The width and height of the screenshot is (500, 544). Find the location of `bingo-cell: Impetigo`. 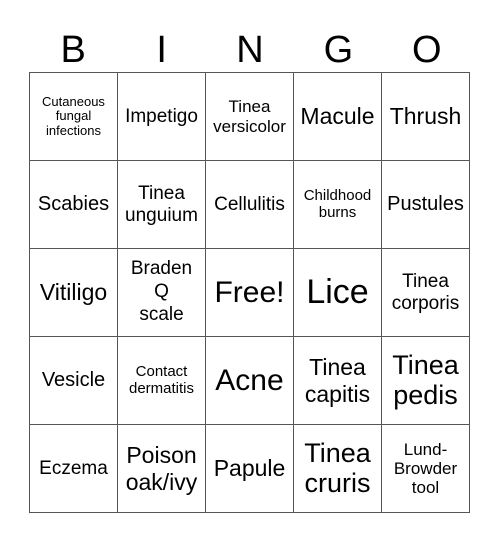

bingo-cell: Impetigo is located at coordinates (162, 117).